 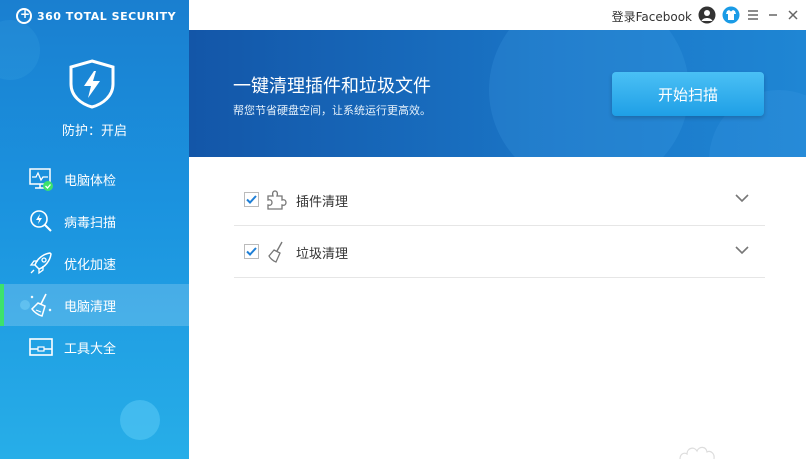 What do you see at coordinates (731, 15) in the screenshot?
I see `skin-shirt-icon` at bounding box center [731, 15].